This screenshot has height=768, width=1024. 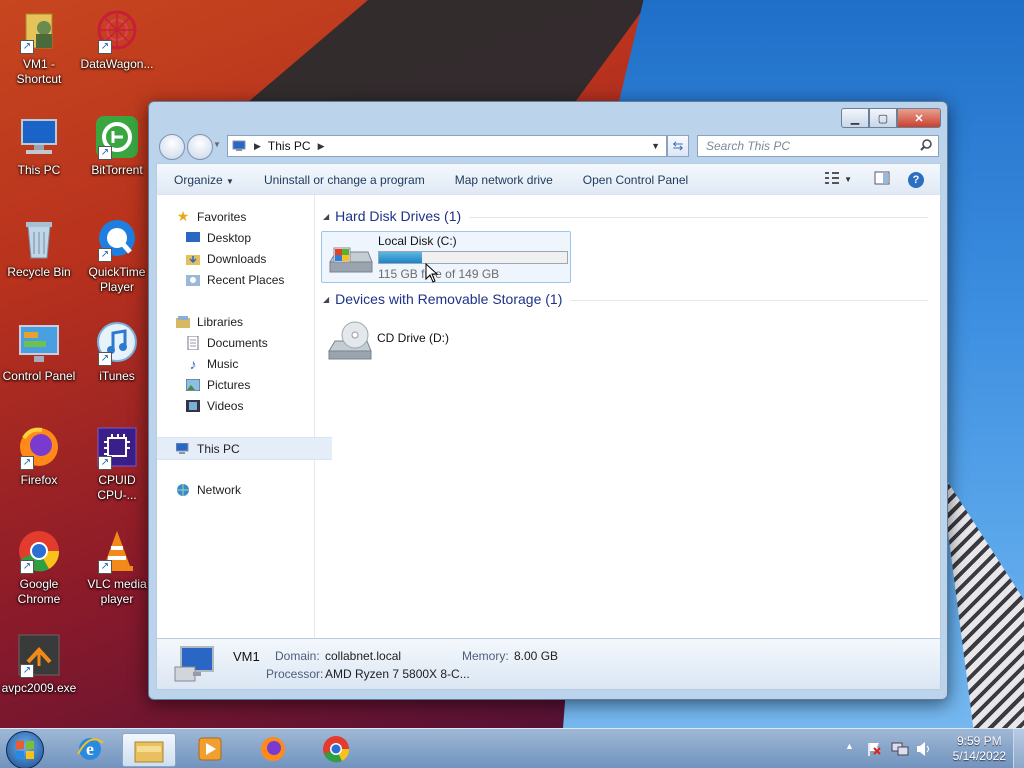 I want to click on recycle-bin-icon, so click(x=39, y=239).